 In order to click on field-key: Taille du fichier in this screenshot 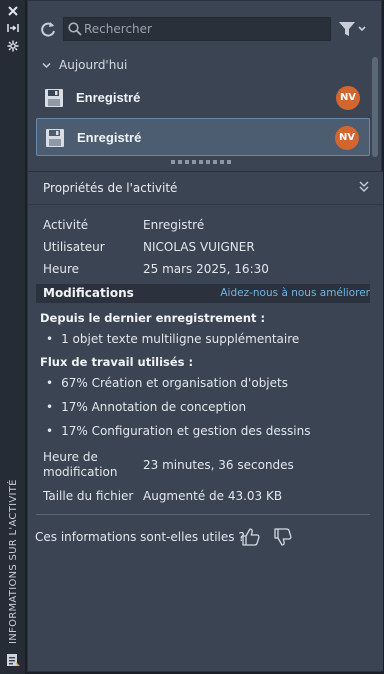, I will do `click(88, 496)`.